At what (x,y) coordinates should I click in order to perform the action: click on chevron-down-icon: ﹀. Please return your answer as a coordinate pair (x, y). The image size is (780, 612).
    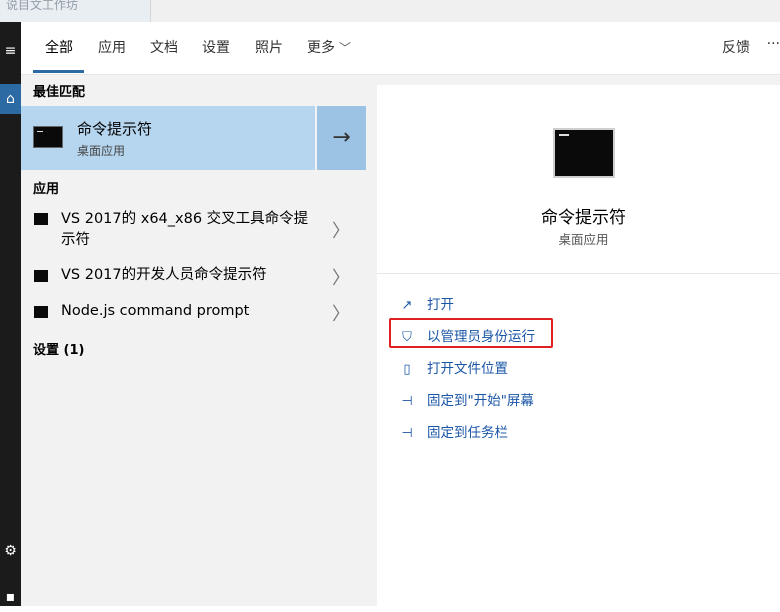
    Looking at the image, I should click on (345, 48).